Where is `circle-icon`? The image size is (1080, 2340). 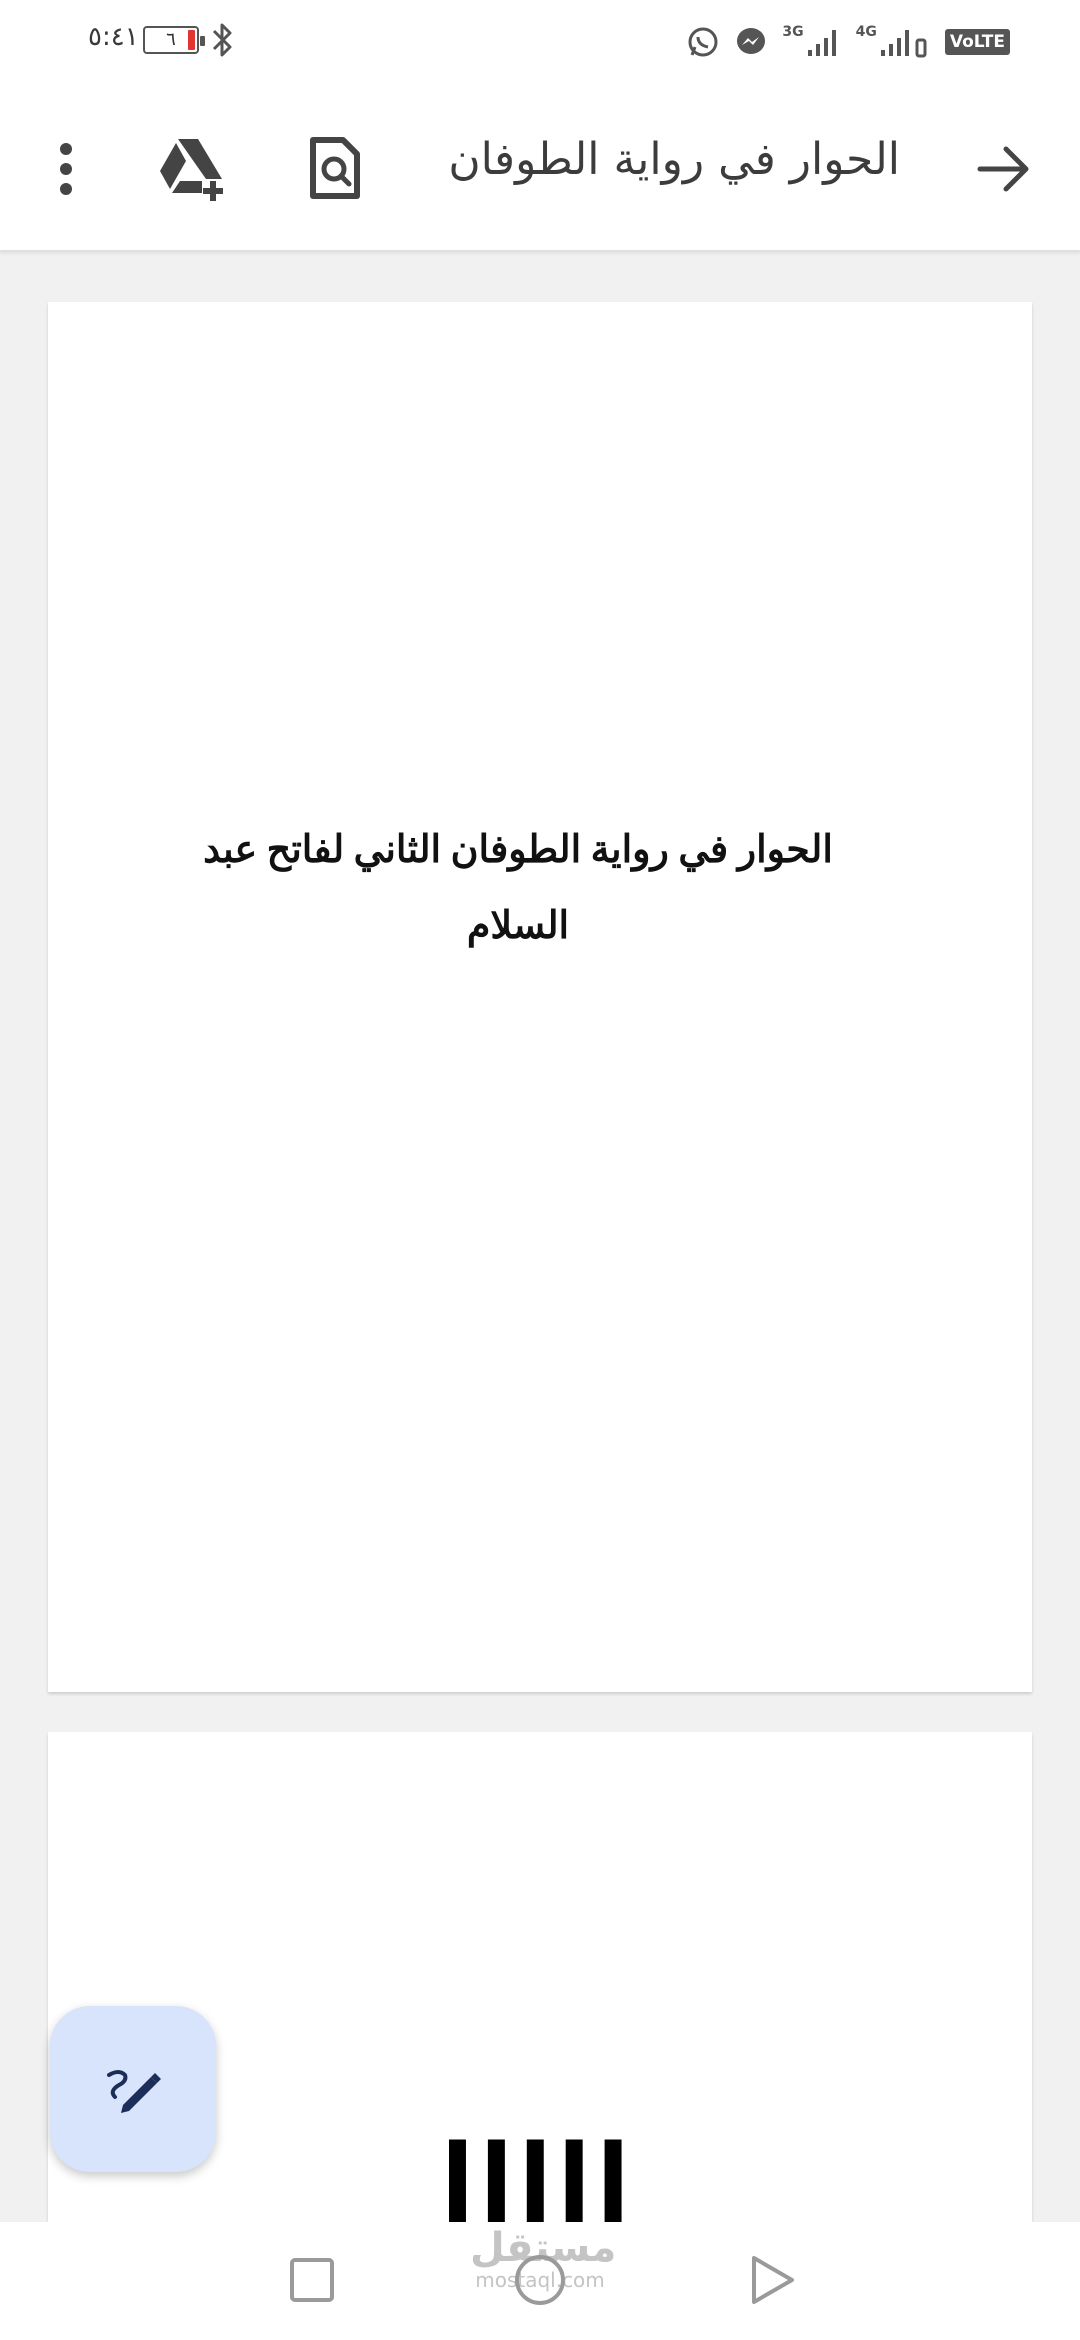 circle-icon is located at coordinates (540, 2280).